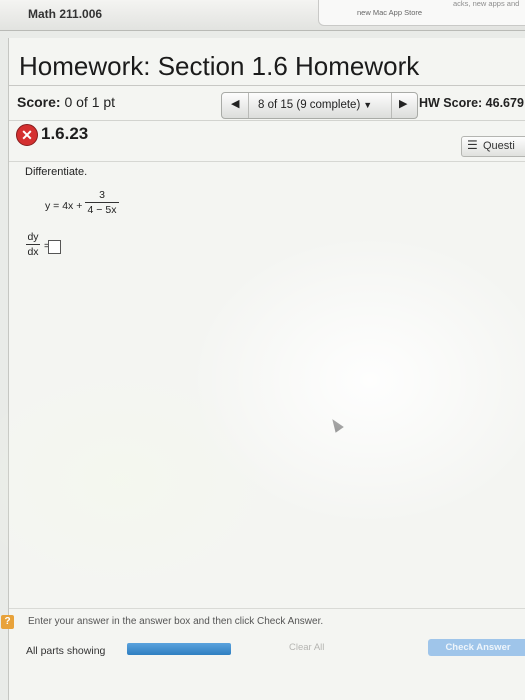 The width and height of the screenshot is (525, 700). I want to click on score-display: Score: 0 of 1 pt, so click(66, 102).